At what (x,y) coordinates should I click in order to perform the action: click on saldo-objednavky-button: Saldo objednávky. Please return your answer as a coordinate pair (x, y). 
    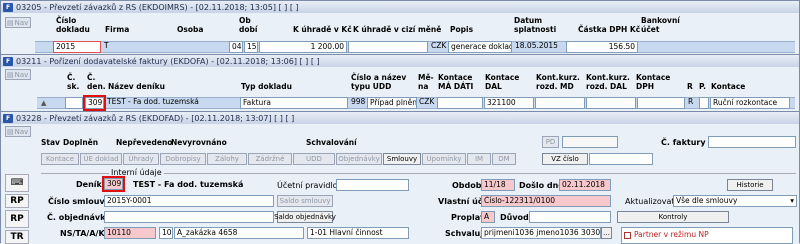
    Looking at the image, I should click on (305, 217).